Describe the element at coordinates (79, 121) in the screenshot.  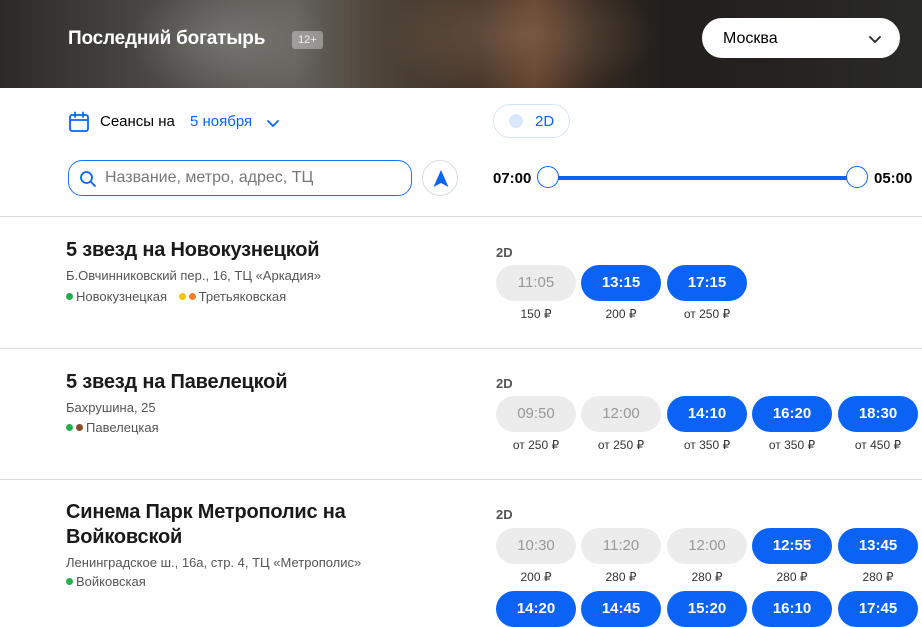
I see `calendar-icon` at that location.